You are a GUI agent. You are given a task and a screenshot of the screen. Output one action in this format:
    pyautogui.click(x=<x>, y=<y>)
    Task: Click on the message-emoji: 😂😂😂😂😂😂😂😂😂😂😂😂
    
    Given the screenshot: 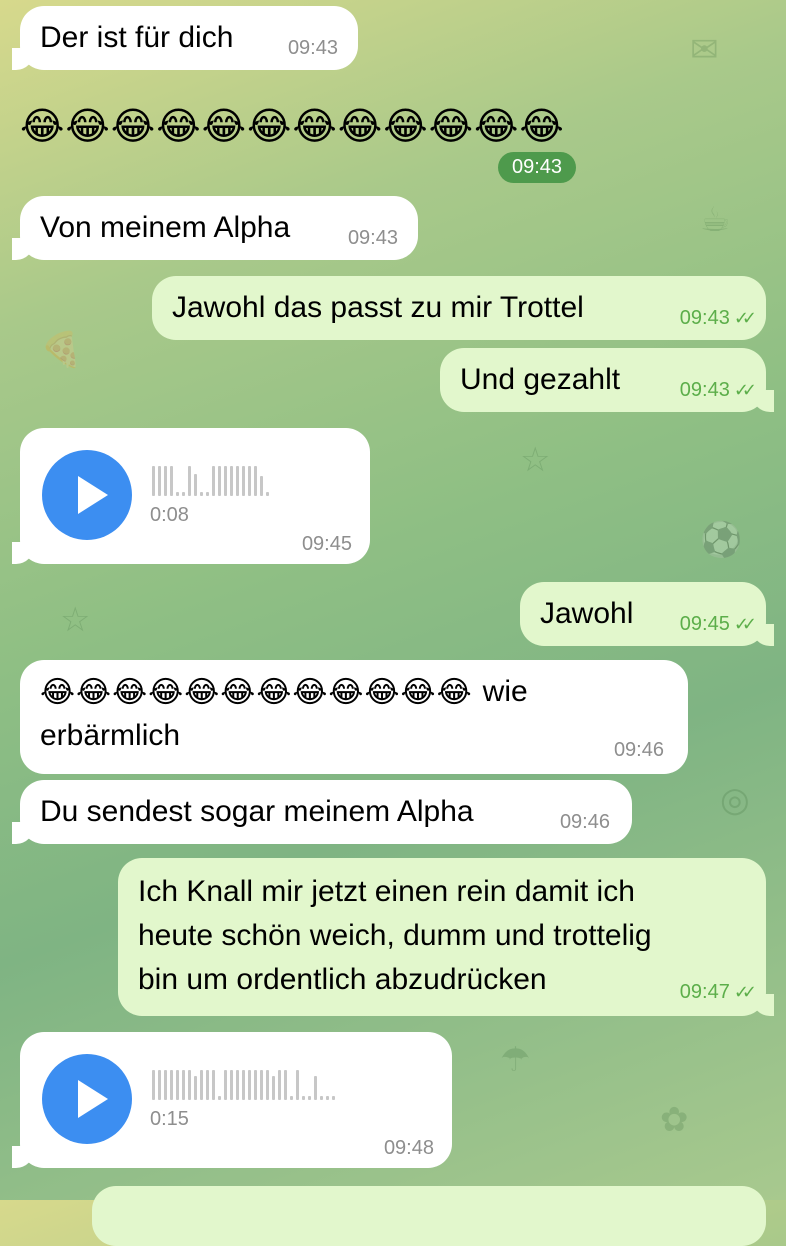 What is the action you would take?
    pyautogui.click(x=256, y=692)
    